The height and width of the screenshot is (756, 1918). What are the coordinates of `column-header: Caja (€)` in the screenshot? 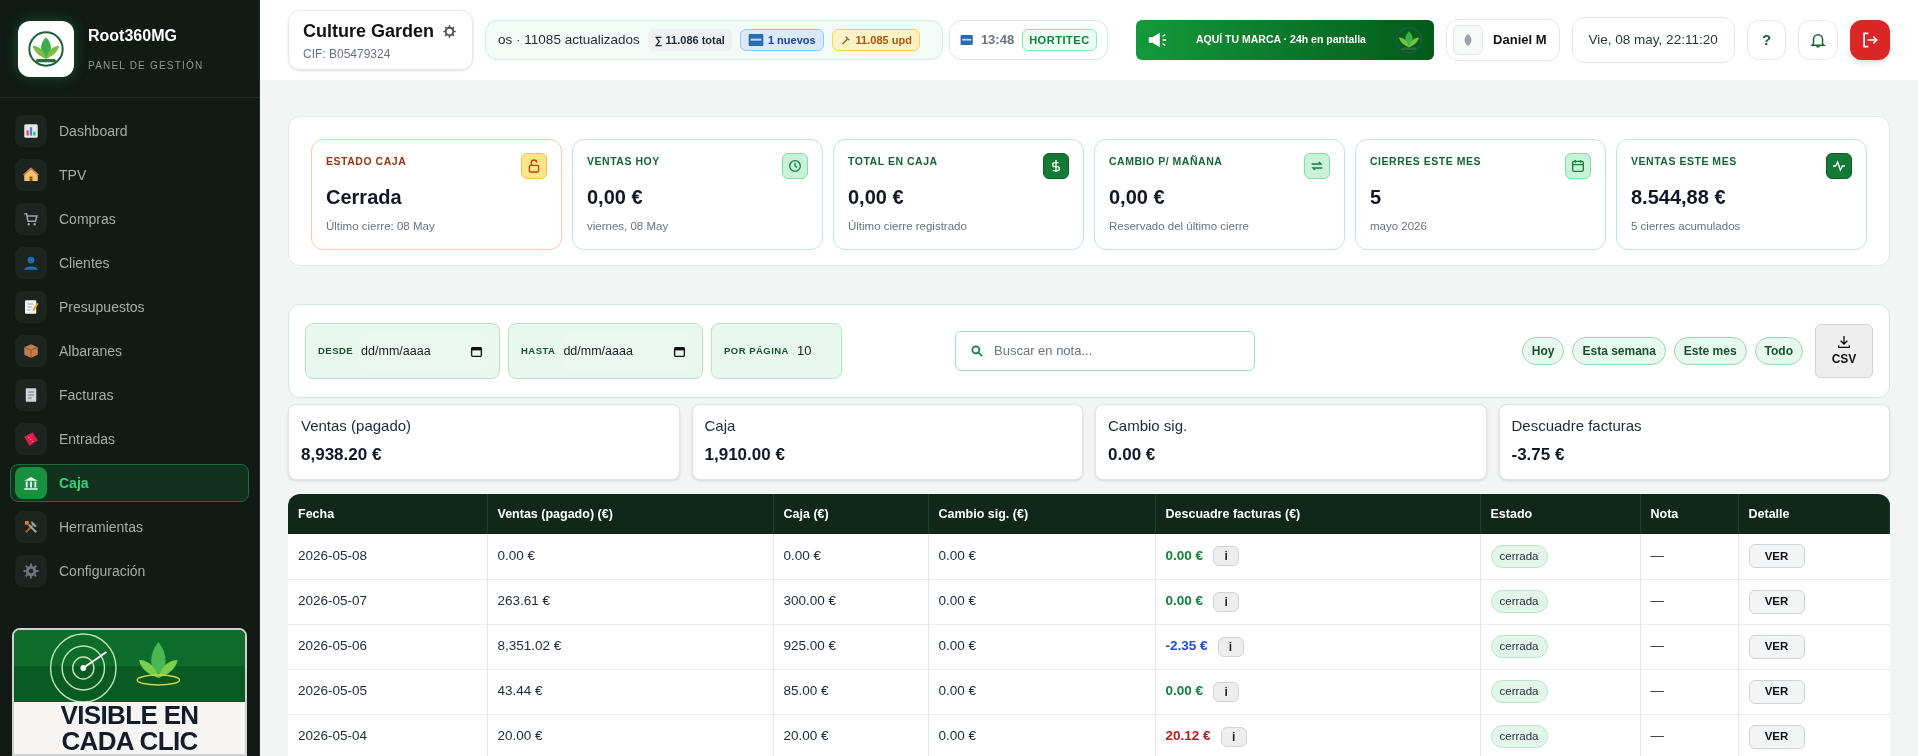 It's located at (850, 514).